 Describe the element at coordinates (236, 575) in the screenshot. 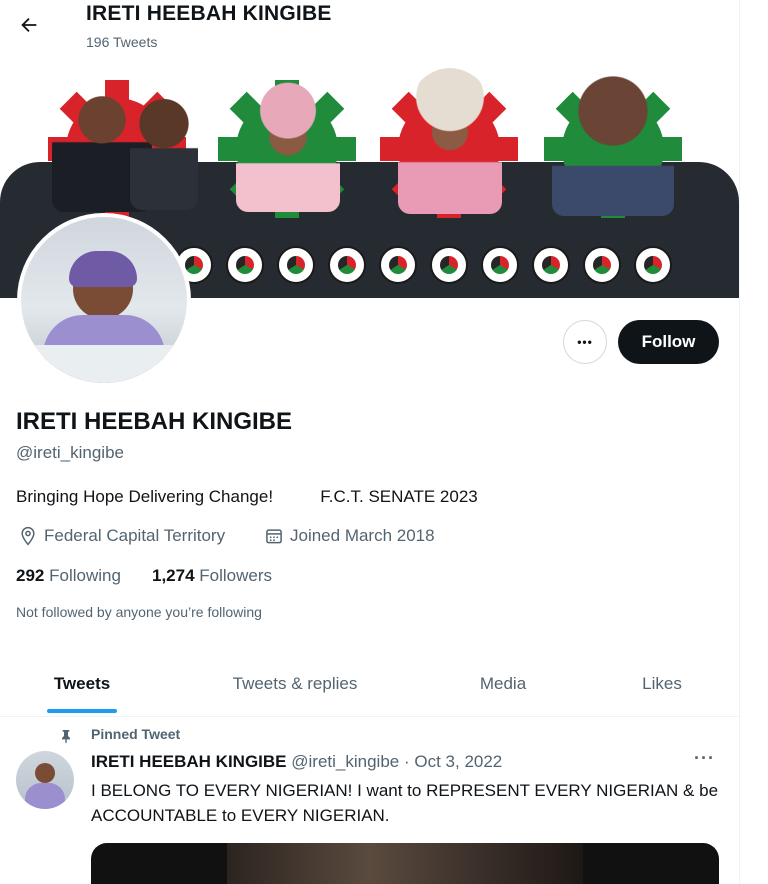

I see `followers-label: Followers` at that location.